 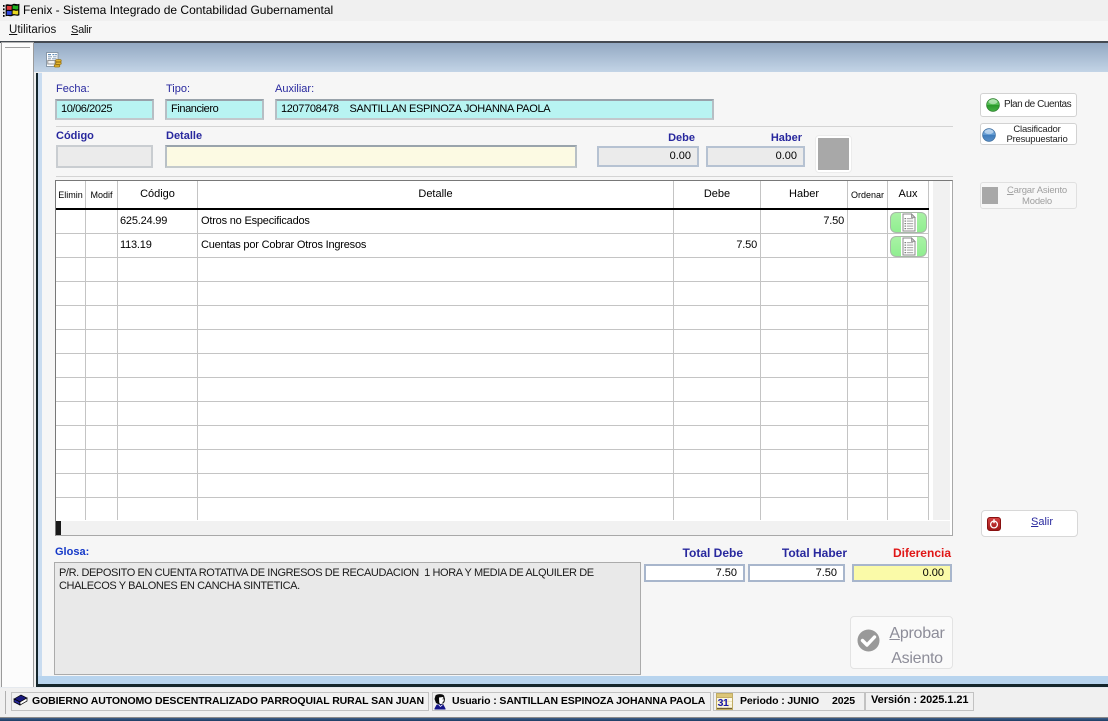 What do you see at coordinates (723, 703) in the screenshot?
I see `svg-text: 31` at bounding box center [723, 703].